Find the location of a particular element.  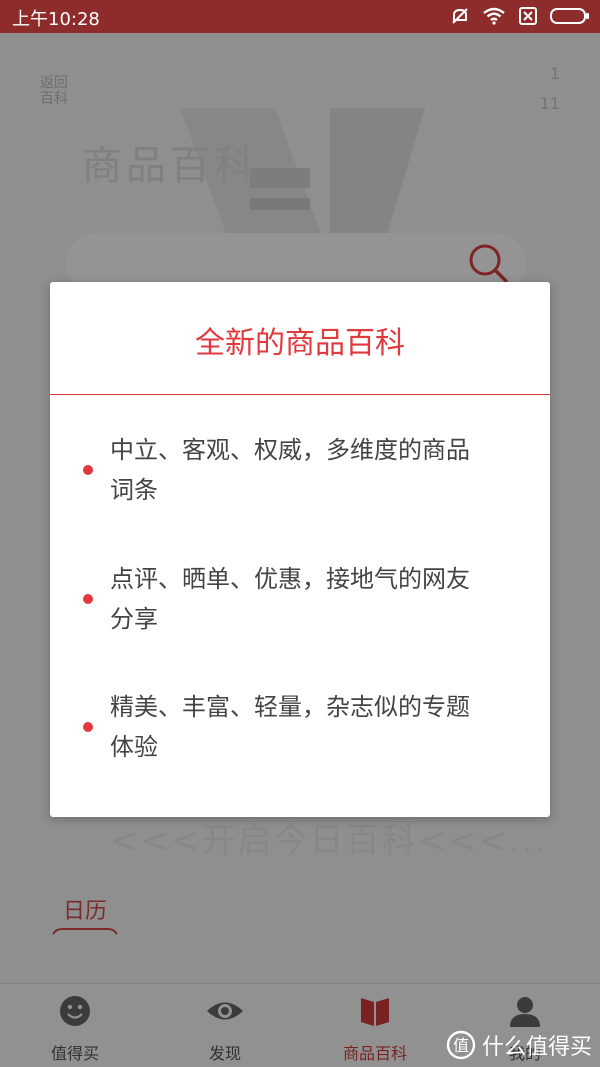

feature-text: 精美、丰富、轻量，杂志似的专题 体验 is located at coordinates (315, 727).